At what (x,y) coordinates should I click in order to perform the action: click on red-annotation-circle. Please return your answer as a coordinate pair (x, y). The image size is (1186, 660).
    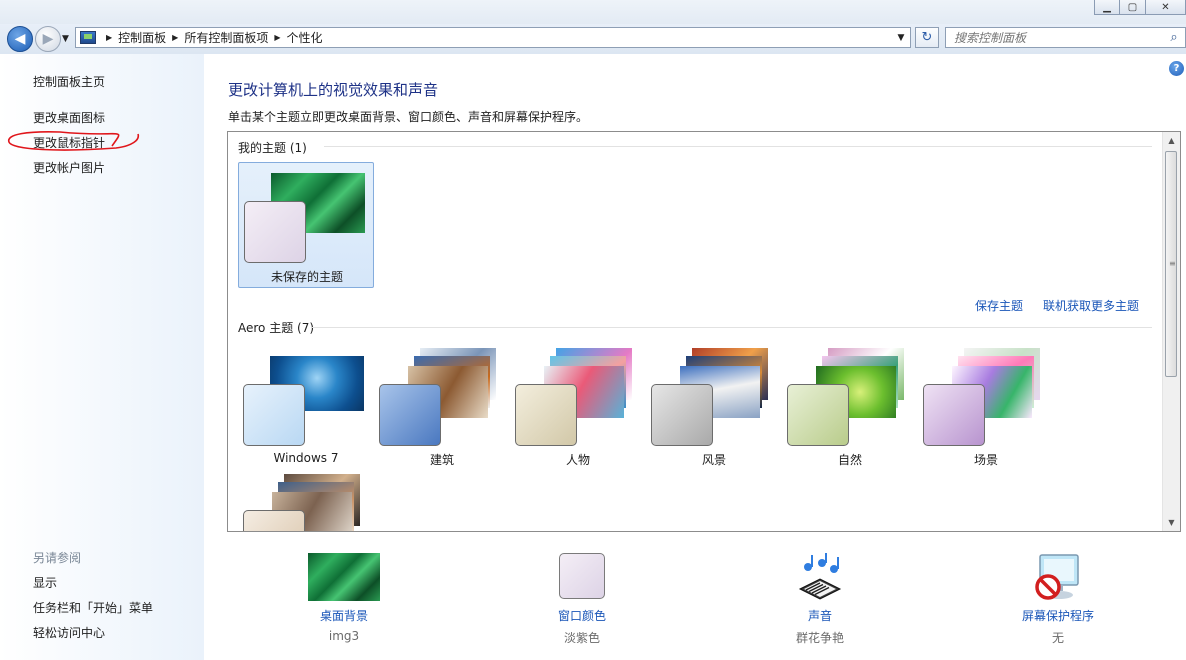
    Looking at the image, I should click on (74, 141).